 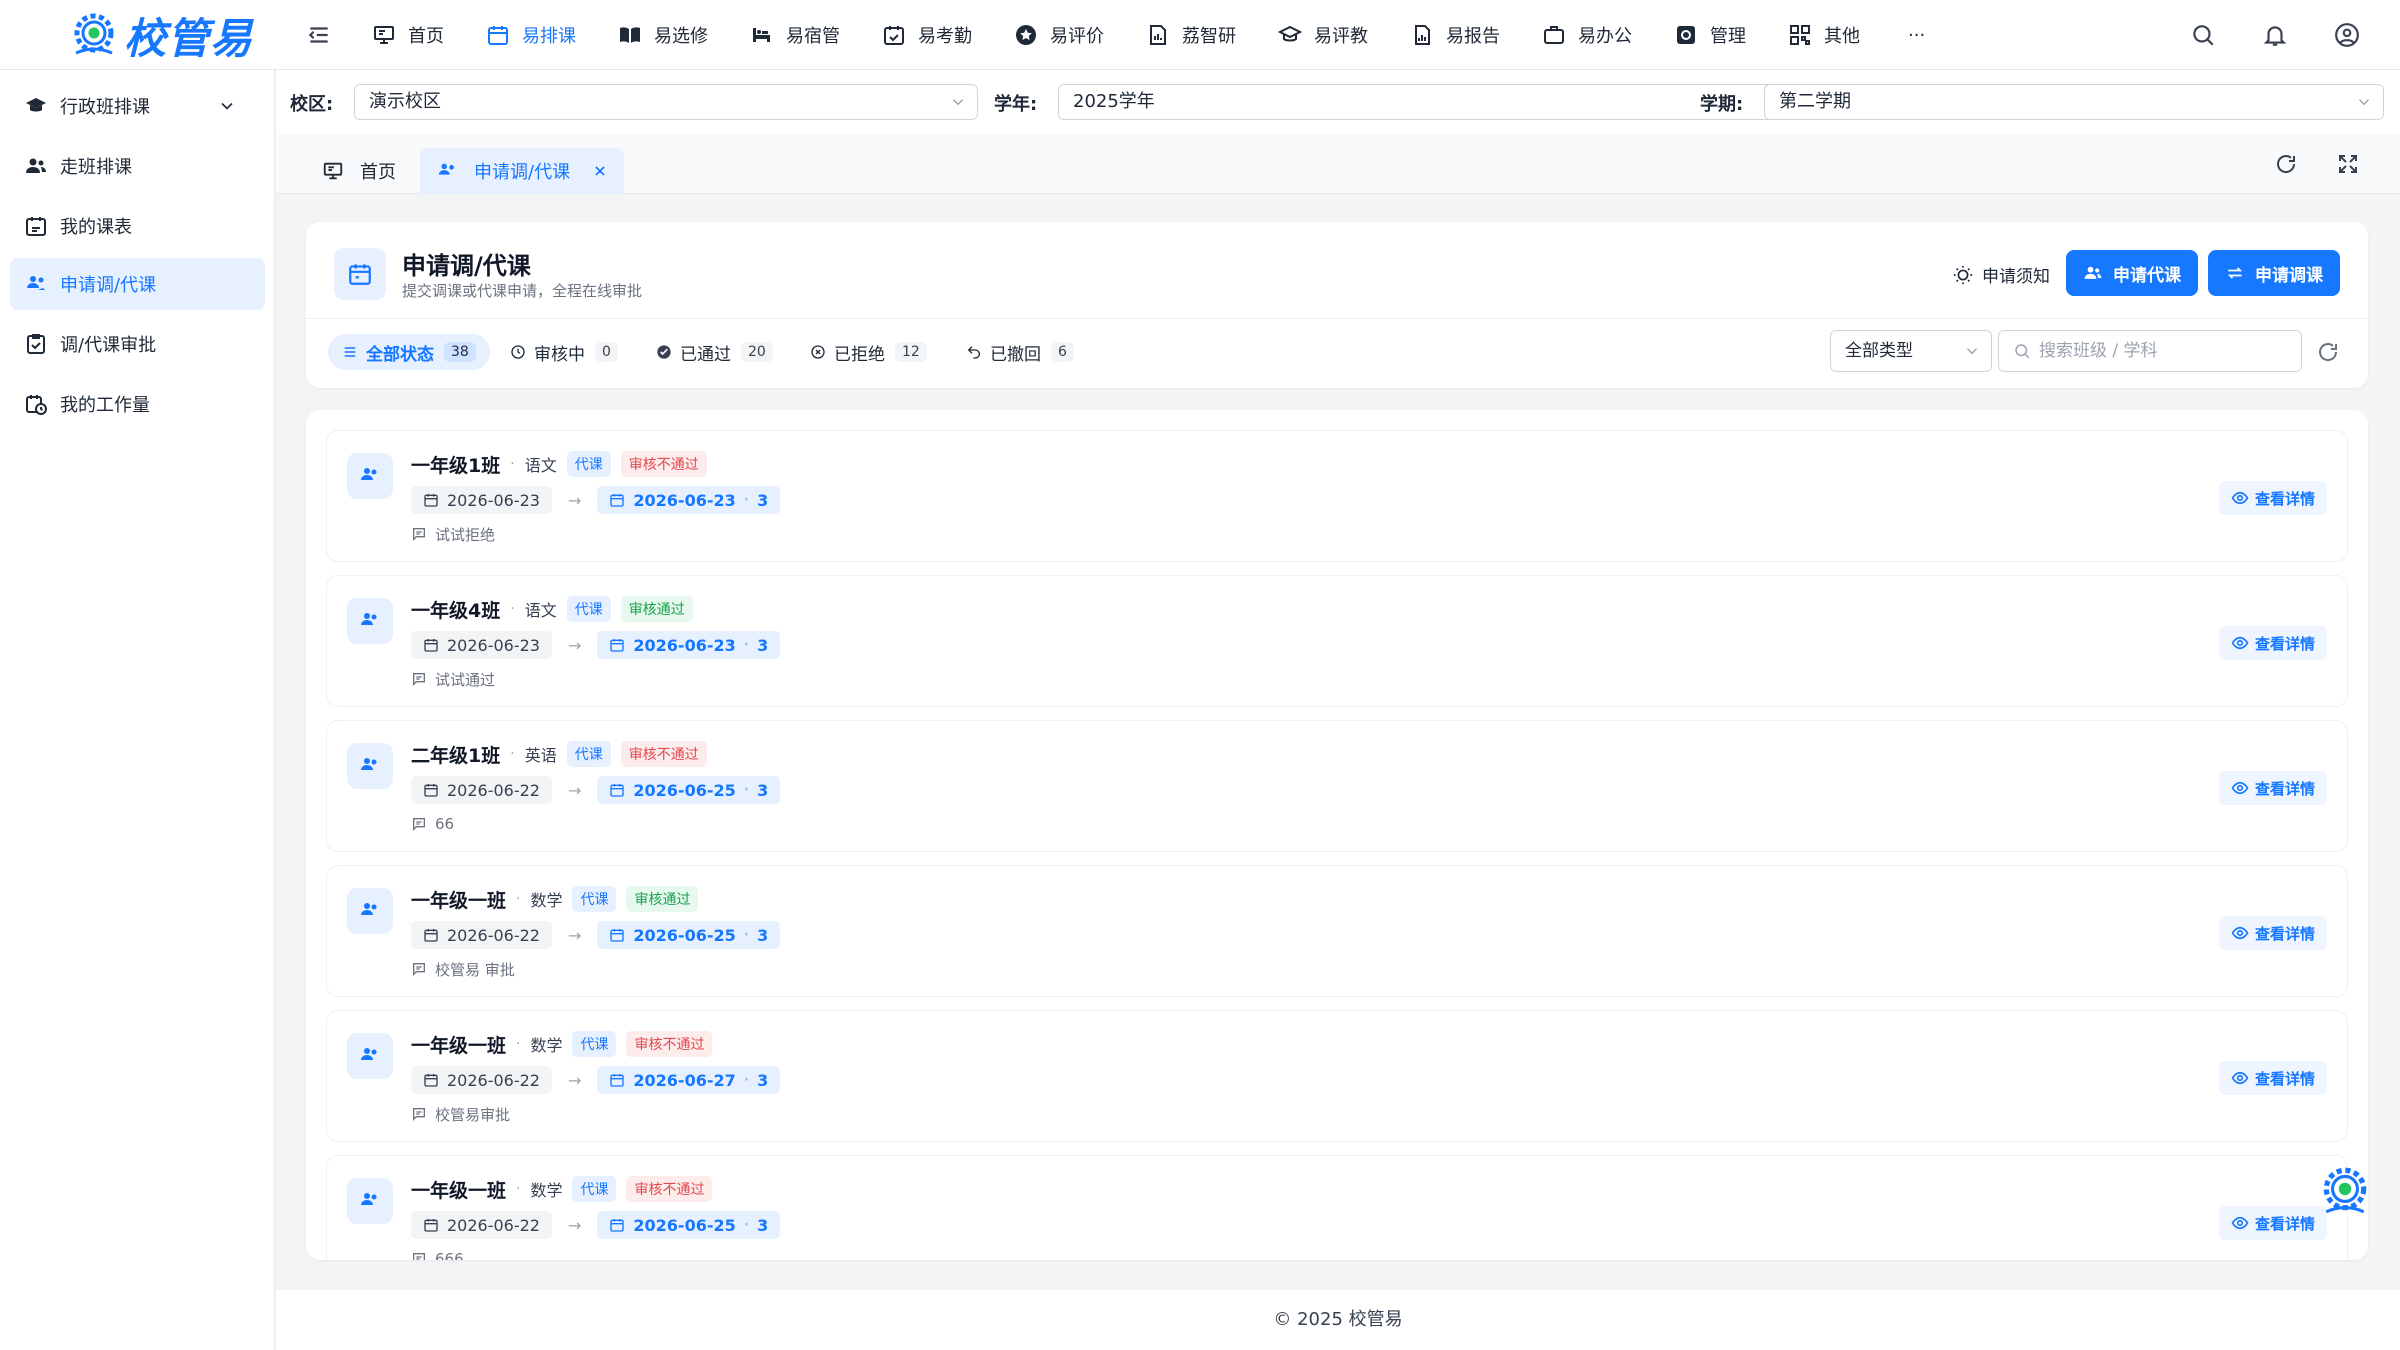 What do you see at coordinates (522, 171) in the screenshot?
I see `tab-apply-swap: 申请调/代课` at bounding box center [522, 171].